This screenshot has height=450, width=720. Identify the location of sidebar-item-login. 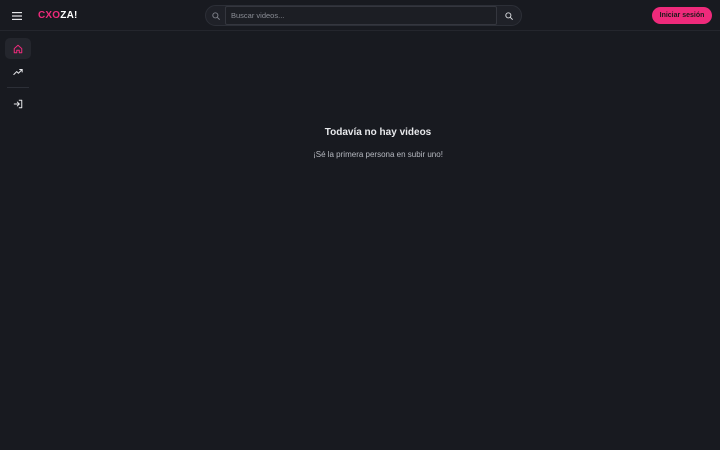
(18, 103).